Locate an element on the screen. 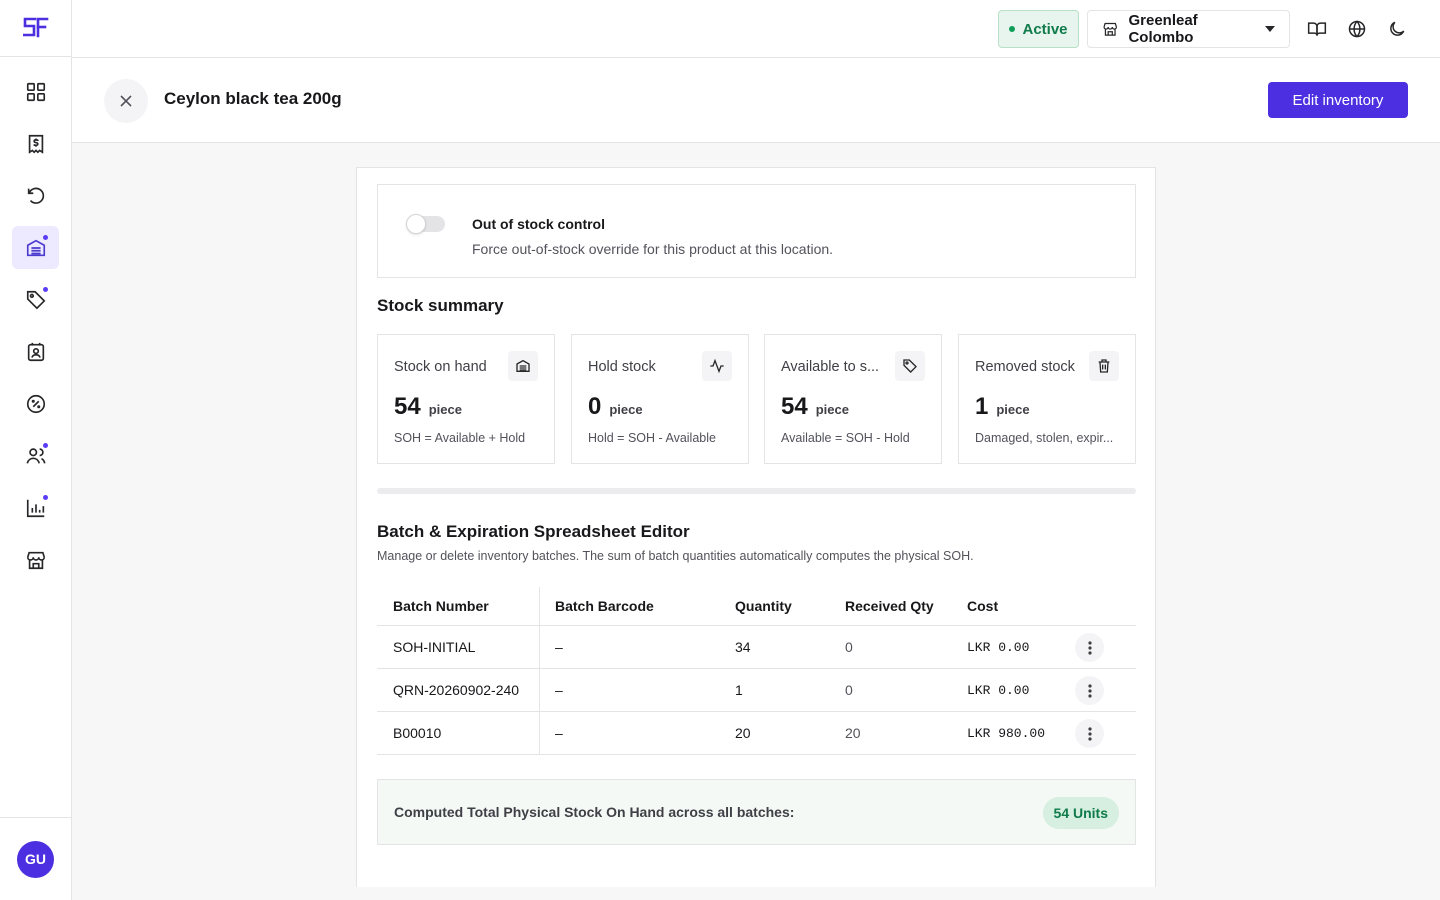  table-row: QRN-20260902-240 – 1 0 LKR 0.00 is located at coordinates (756, 690).